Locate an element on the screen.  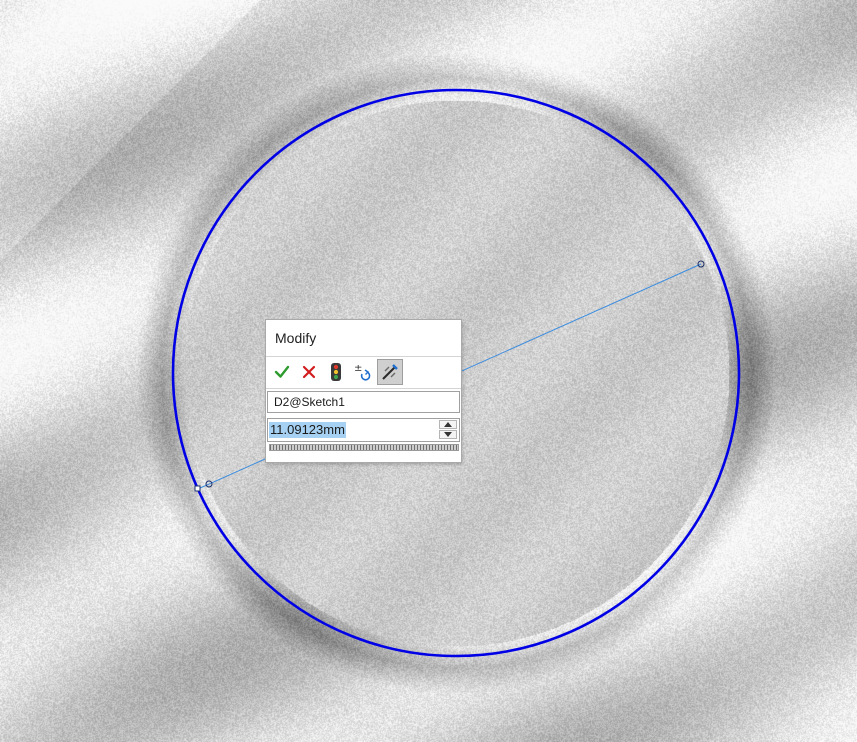
ok-check-icon is located at coordinates (282, 371).